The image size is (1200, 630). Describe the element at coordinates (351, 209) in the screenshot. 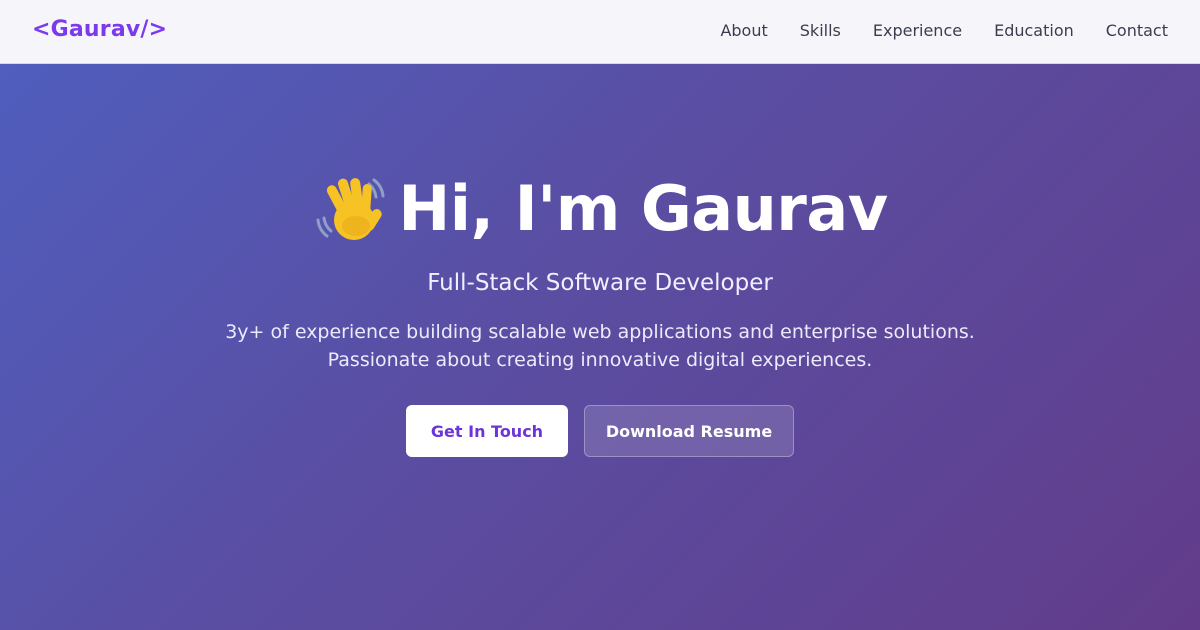

I see `waving-hand-icon` at that location.